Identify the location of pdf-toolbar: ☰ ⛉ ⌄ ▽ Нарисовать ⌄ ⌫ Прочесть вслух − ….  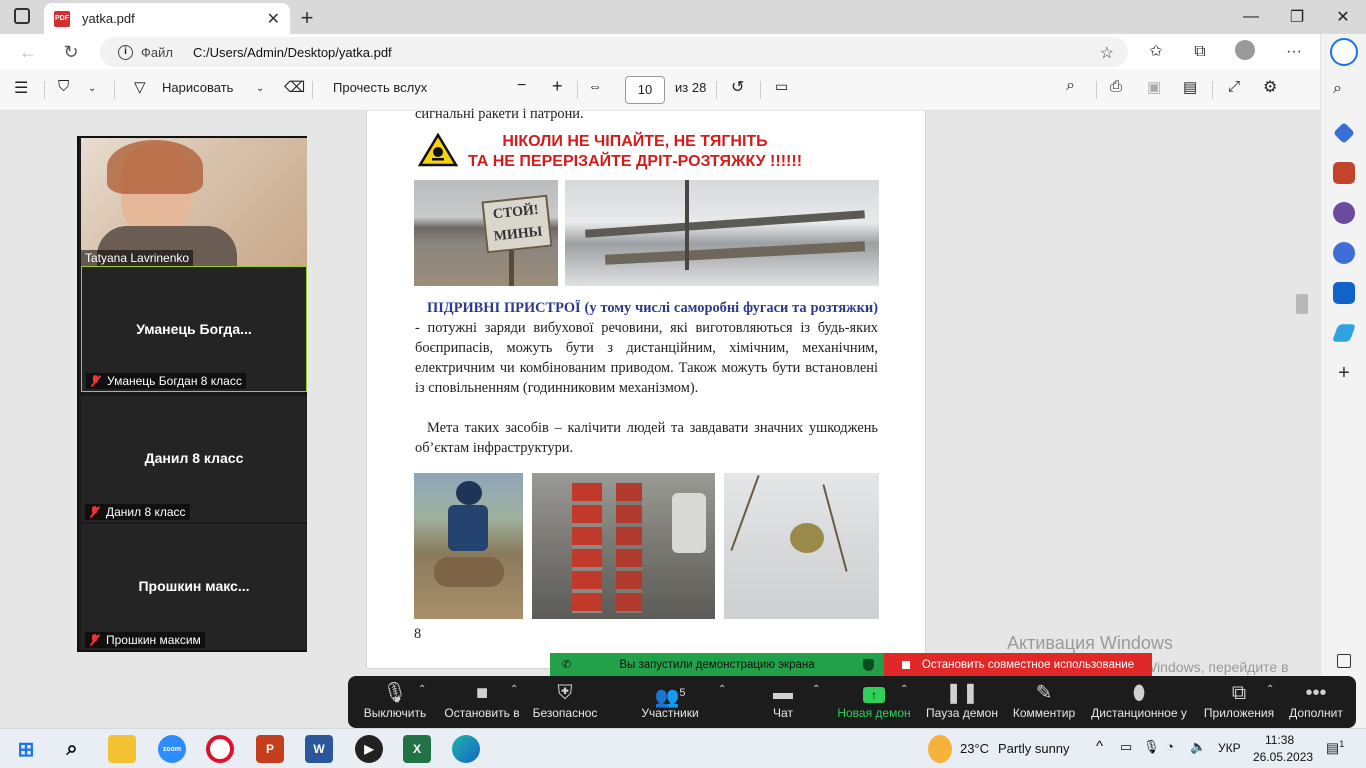
(660, 90).